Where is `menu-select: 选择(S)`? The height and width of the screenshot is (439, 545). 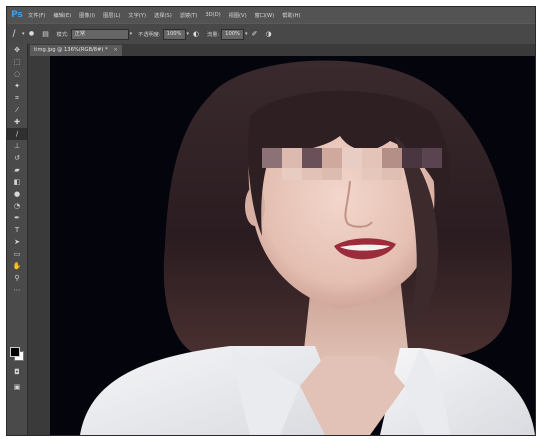 menu-select: 选择(S) is located at coordinates (163, 15).